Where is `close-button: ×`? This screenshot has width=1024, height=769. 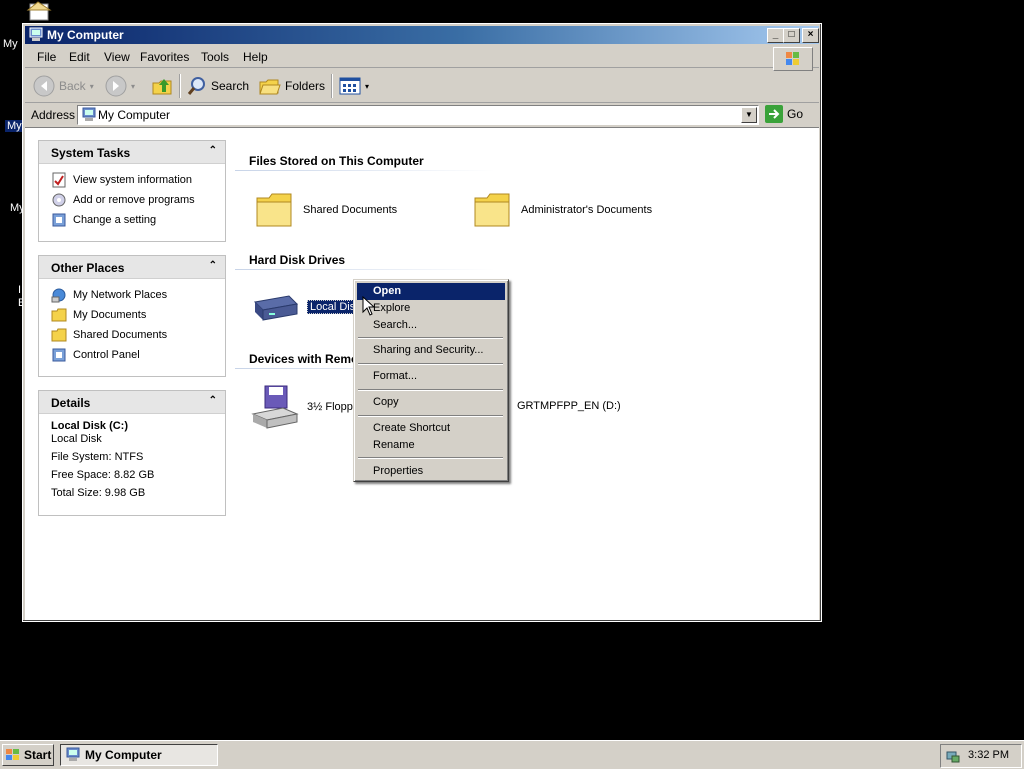
close-button: × is located at coordinates (810, 35).